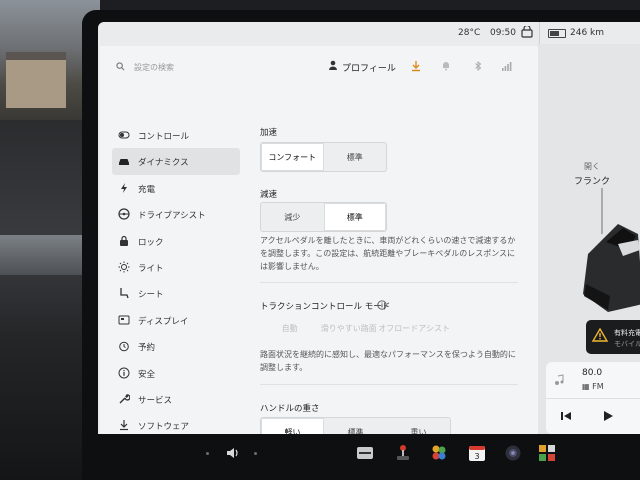  Describe the element at coordinates (403, 453) in the screenshot. I see `toybox-joystick-icon` at that location.